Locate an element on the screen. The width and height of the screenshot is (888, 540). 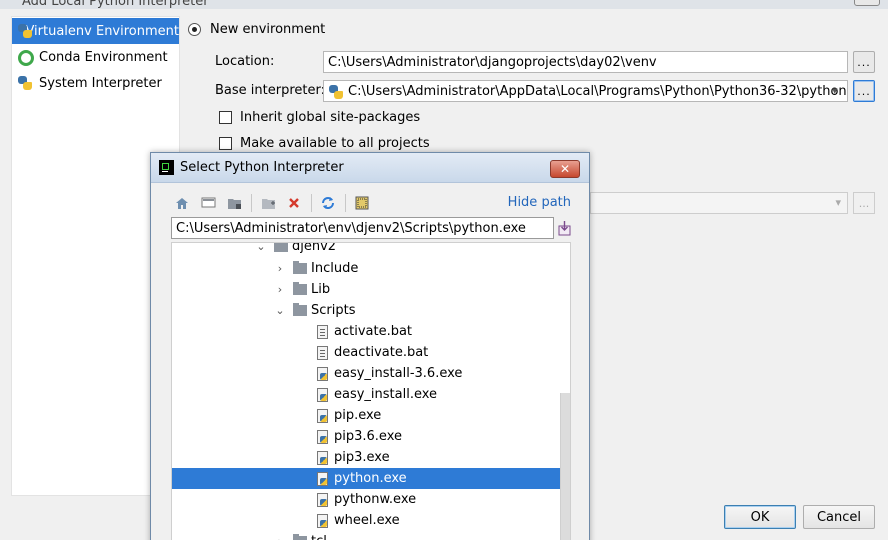
hide-path-link: Hide path is located at coordinates (539, 202).